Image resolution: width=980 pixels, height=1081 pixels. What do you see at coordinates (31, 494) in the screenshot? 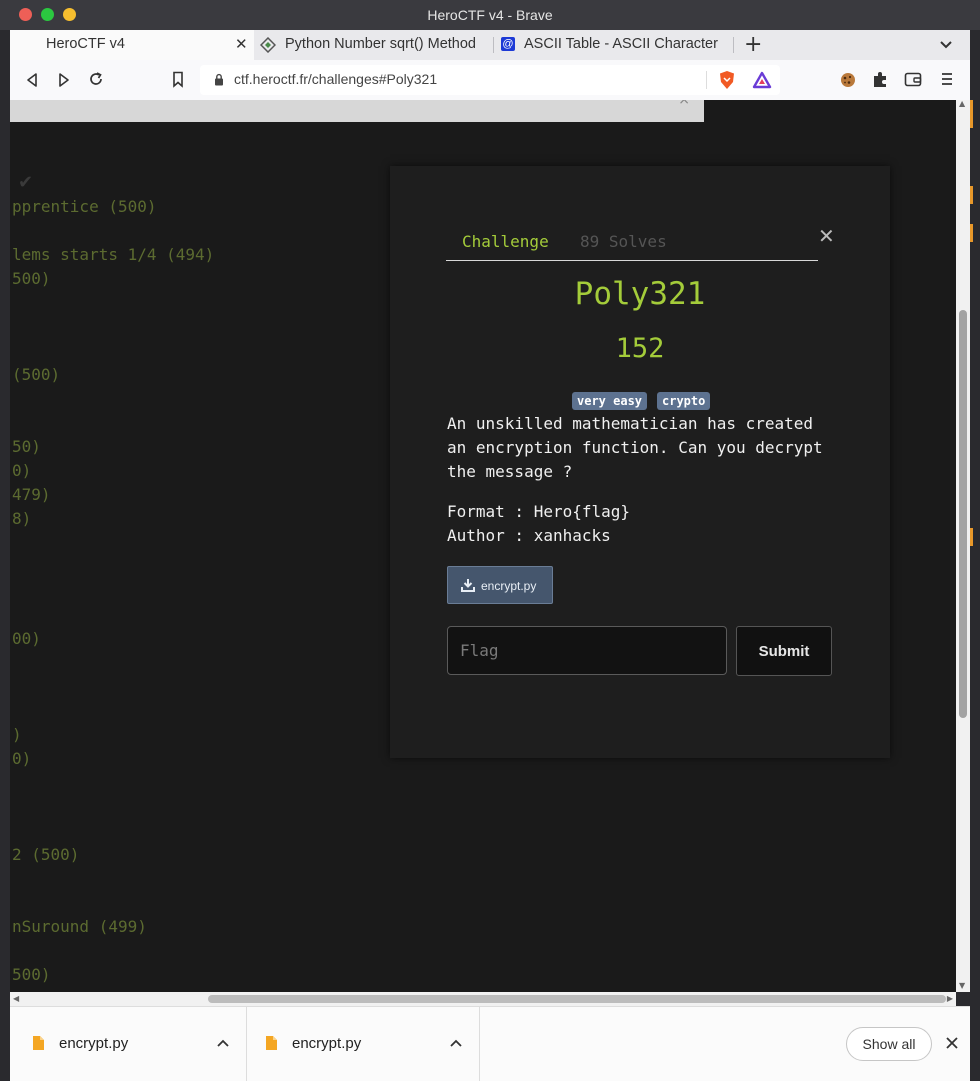
I see `challenge-list-item: 479)` at bounding box center [31, 494].